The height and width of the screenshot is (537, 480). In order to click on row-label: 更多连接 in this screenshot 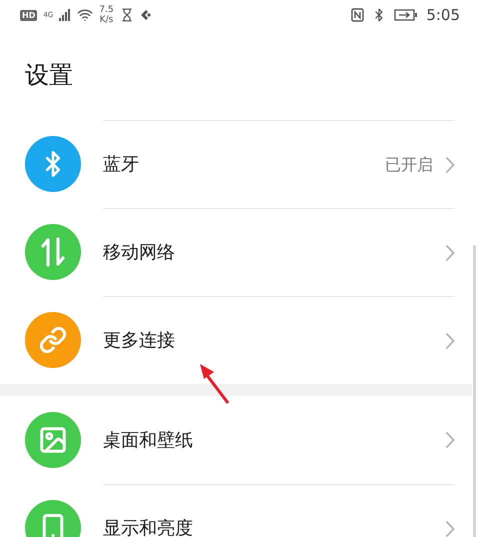, I will do `click(139, 341)`.